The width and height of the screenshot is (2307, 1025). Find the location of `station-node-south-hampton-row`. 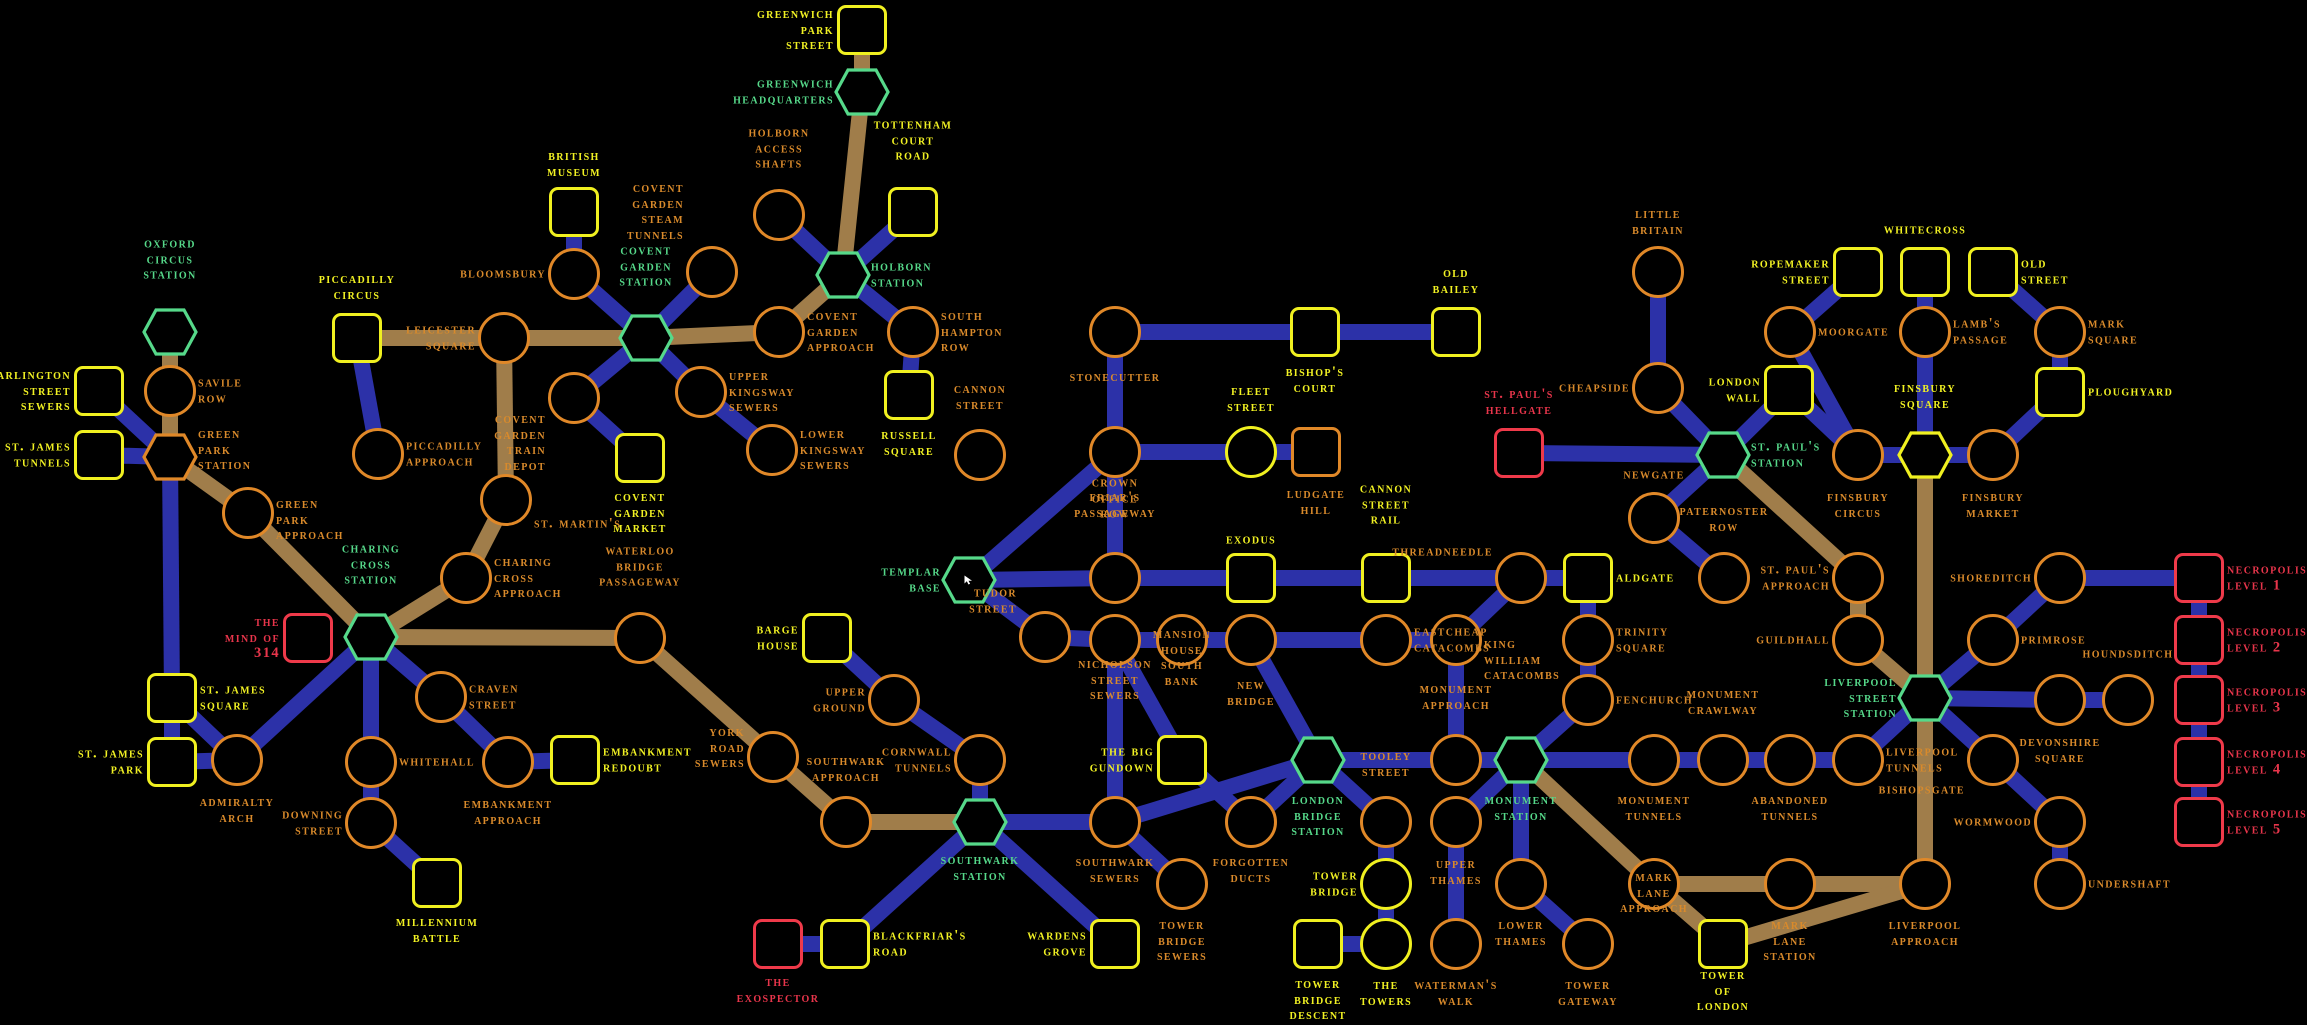

station-node-south-hampton-row is located at coordinates (913, 332).